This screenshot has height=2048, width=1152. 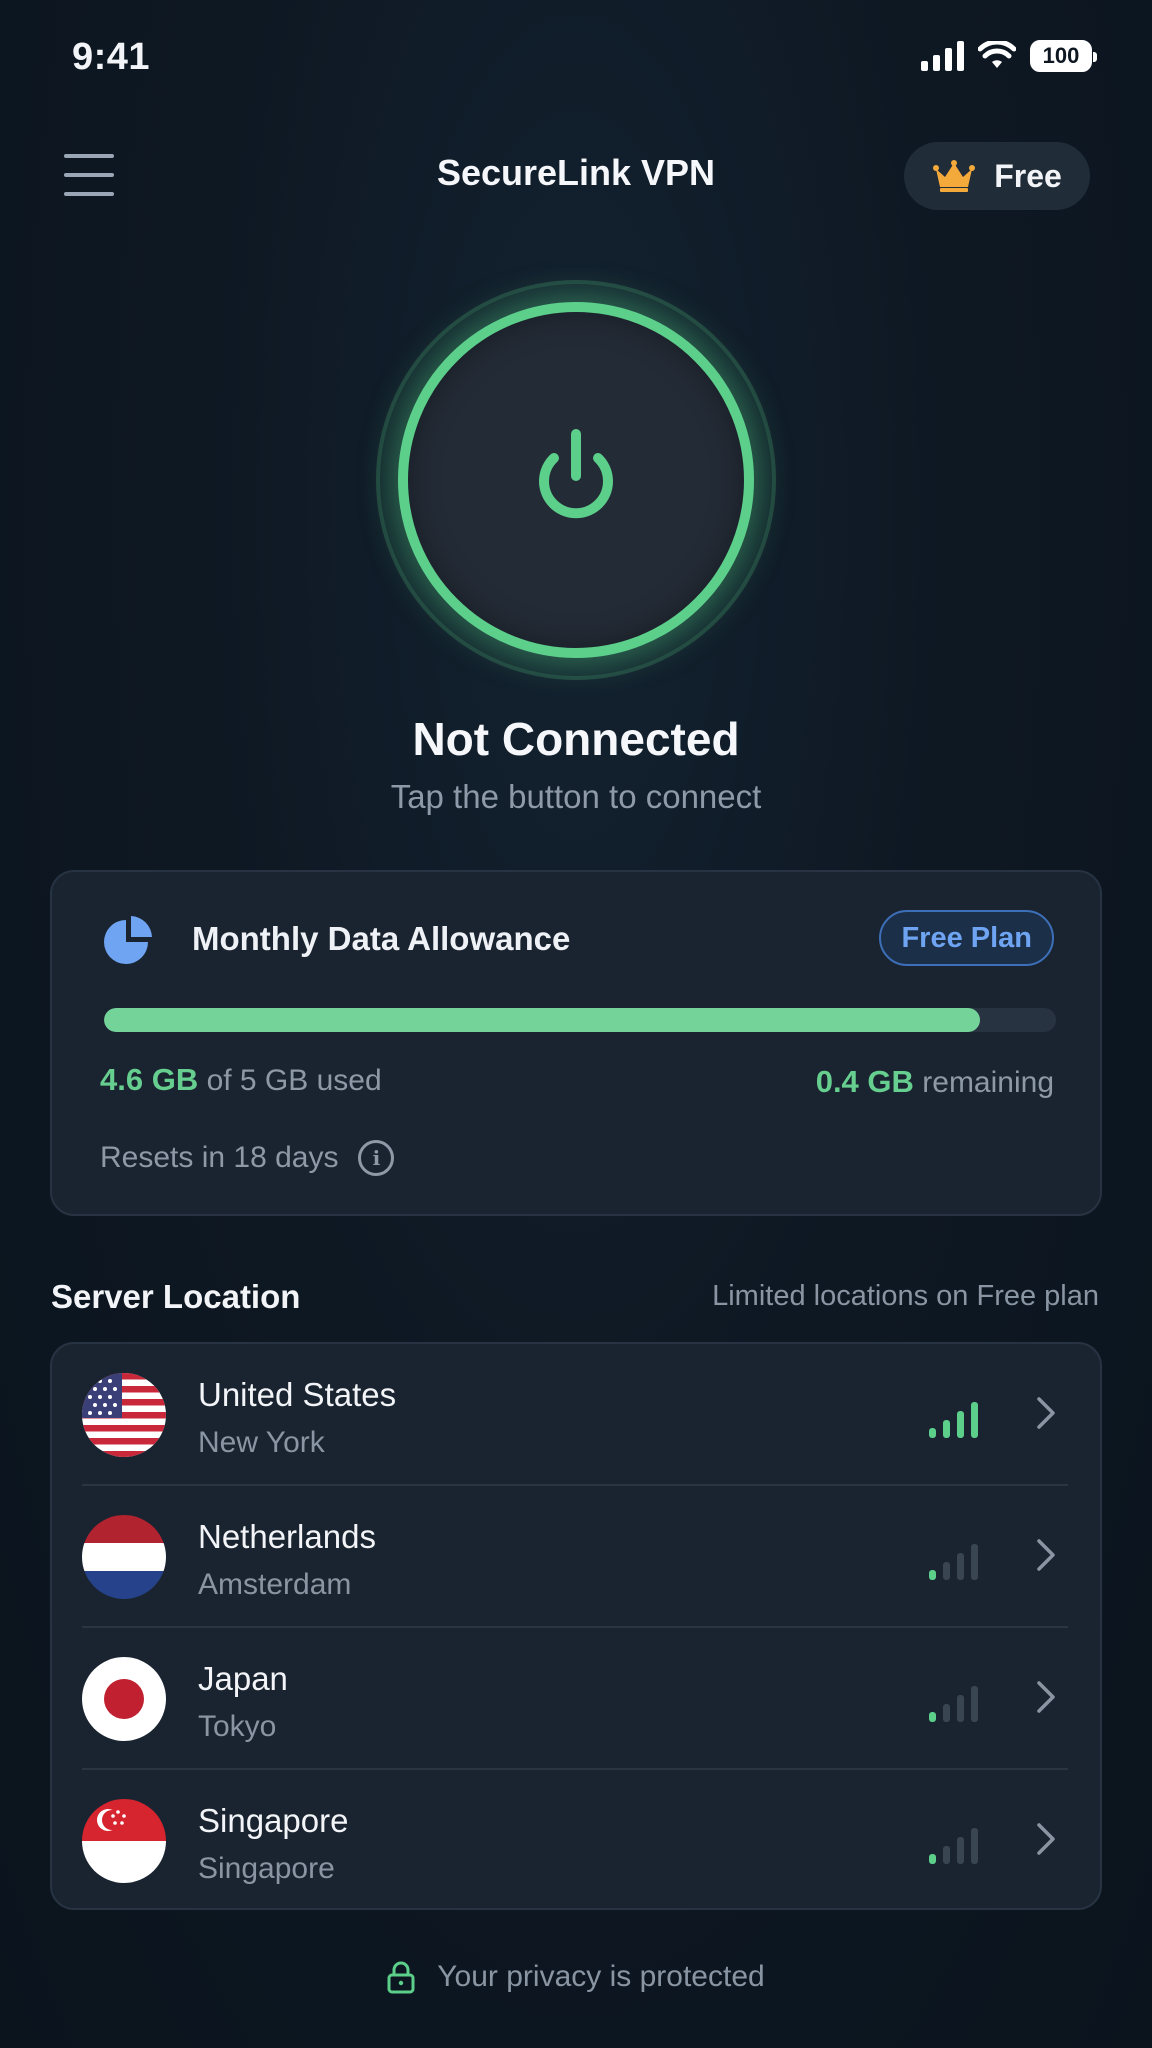 I want to click on server-country: Singapore, so click(x=273, y=1820).